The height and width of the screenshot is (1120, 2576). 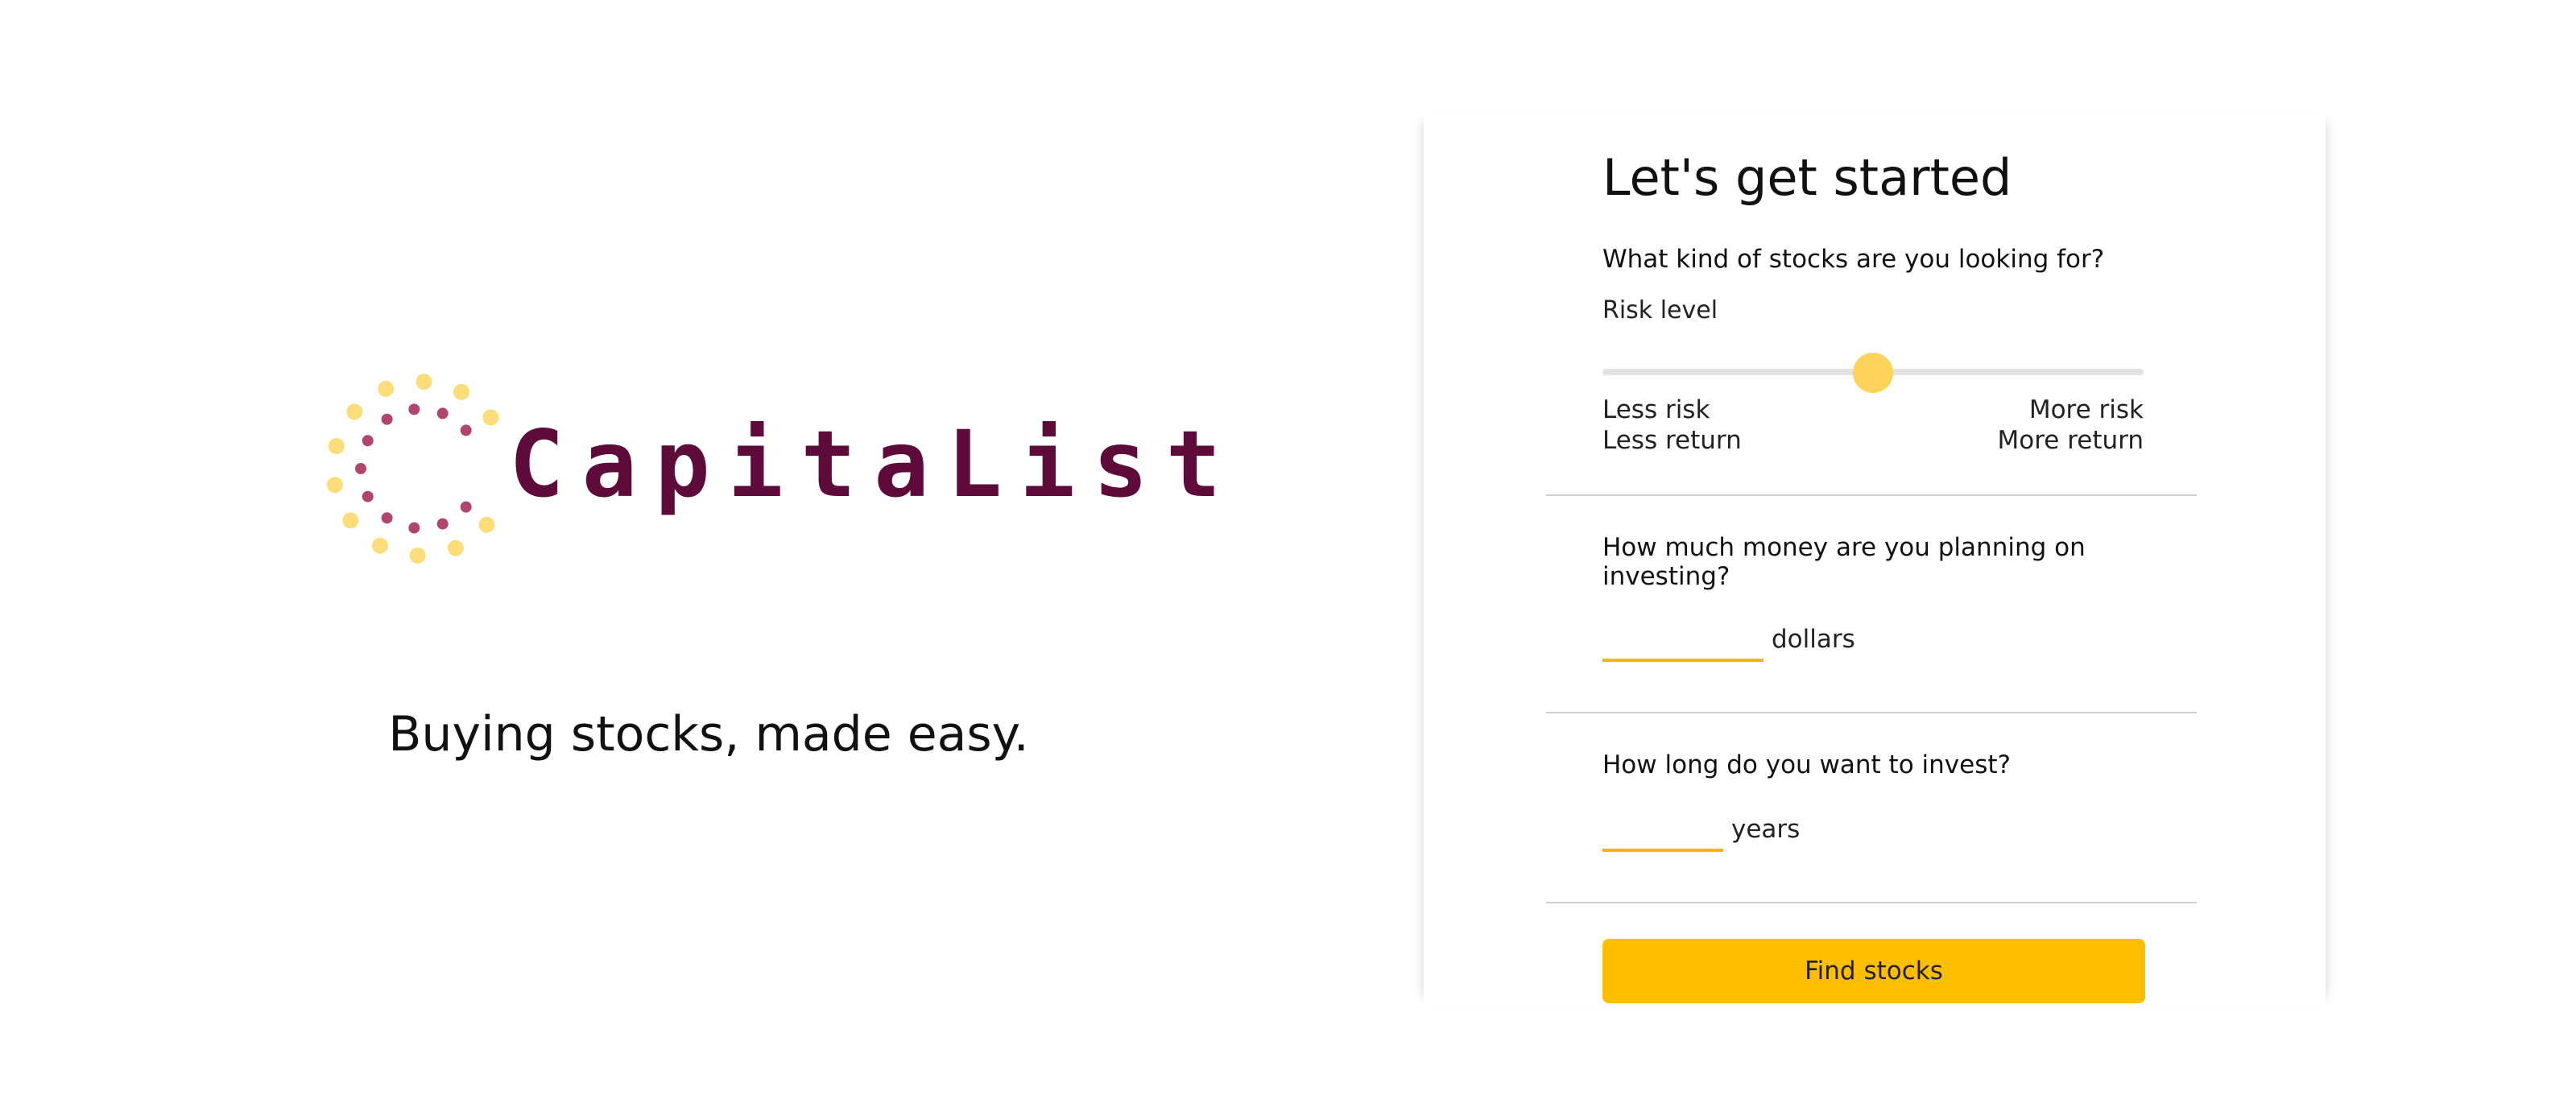 I want to click on money-field: dollars, so click(x=1764, y=640).